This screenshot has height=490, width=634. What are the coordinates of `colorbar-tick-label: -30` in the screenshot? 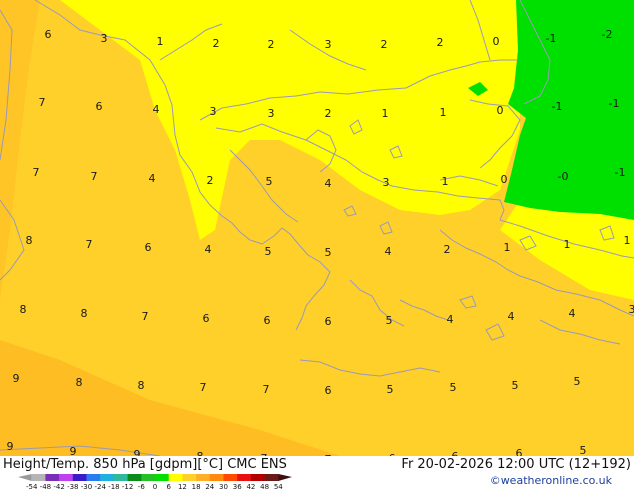 It's located at (86, 486).